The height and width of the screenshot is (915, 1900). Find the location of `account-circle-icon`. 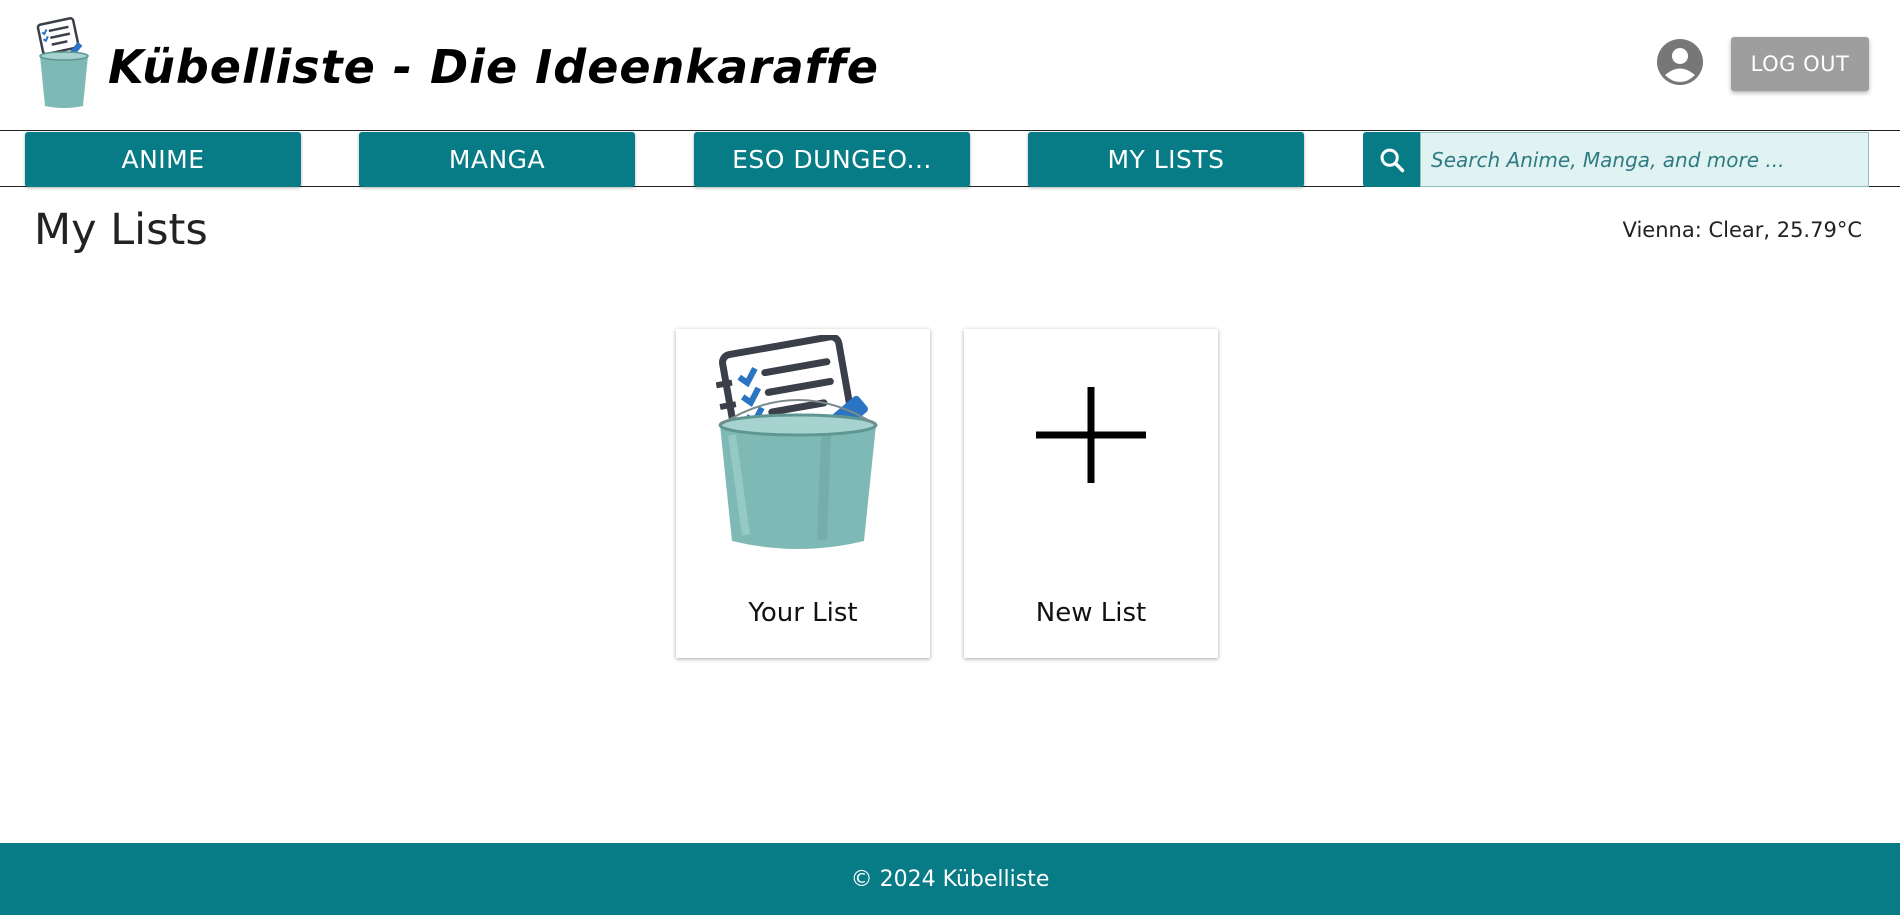

account-circle-icon is located at coordinates (1680, 62).